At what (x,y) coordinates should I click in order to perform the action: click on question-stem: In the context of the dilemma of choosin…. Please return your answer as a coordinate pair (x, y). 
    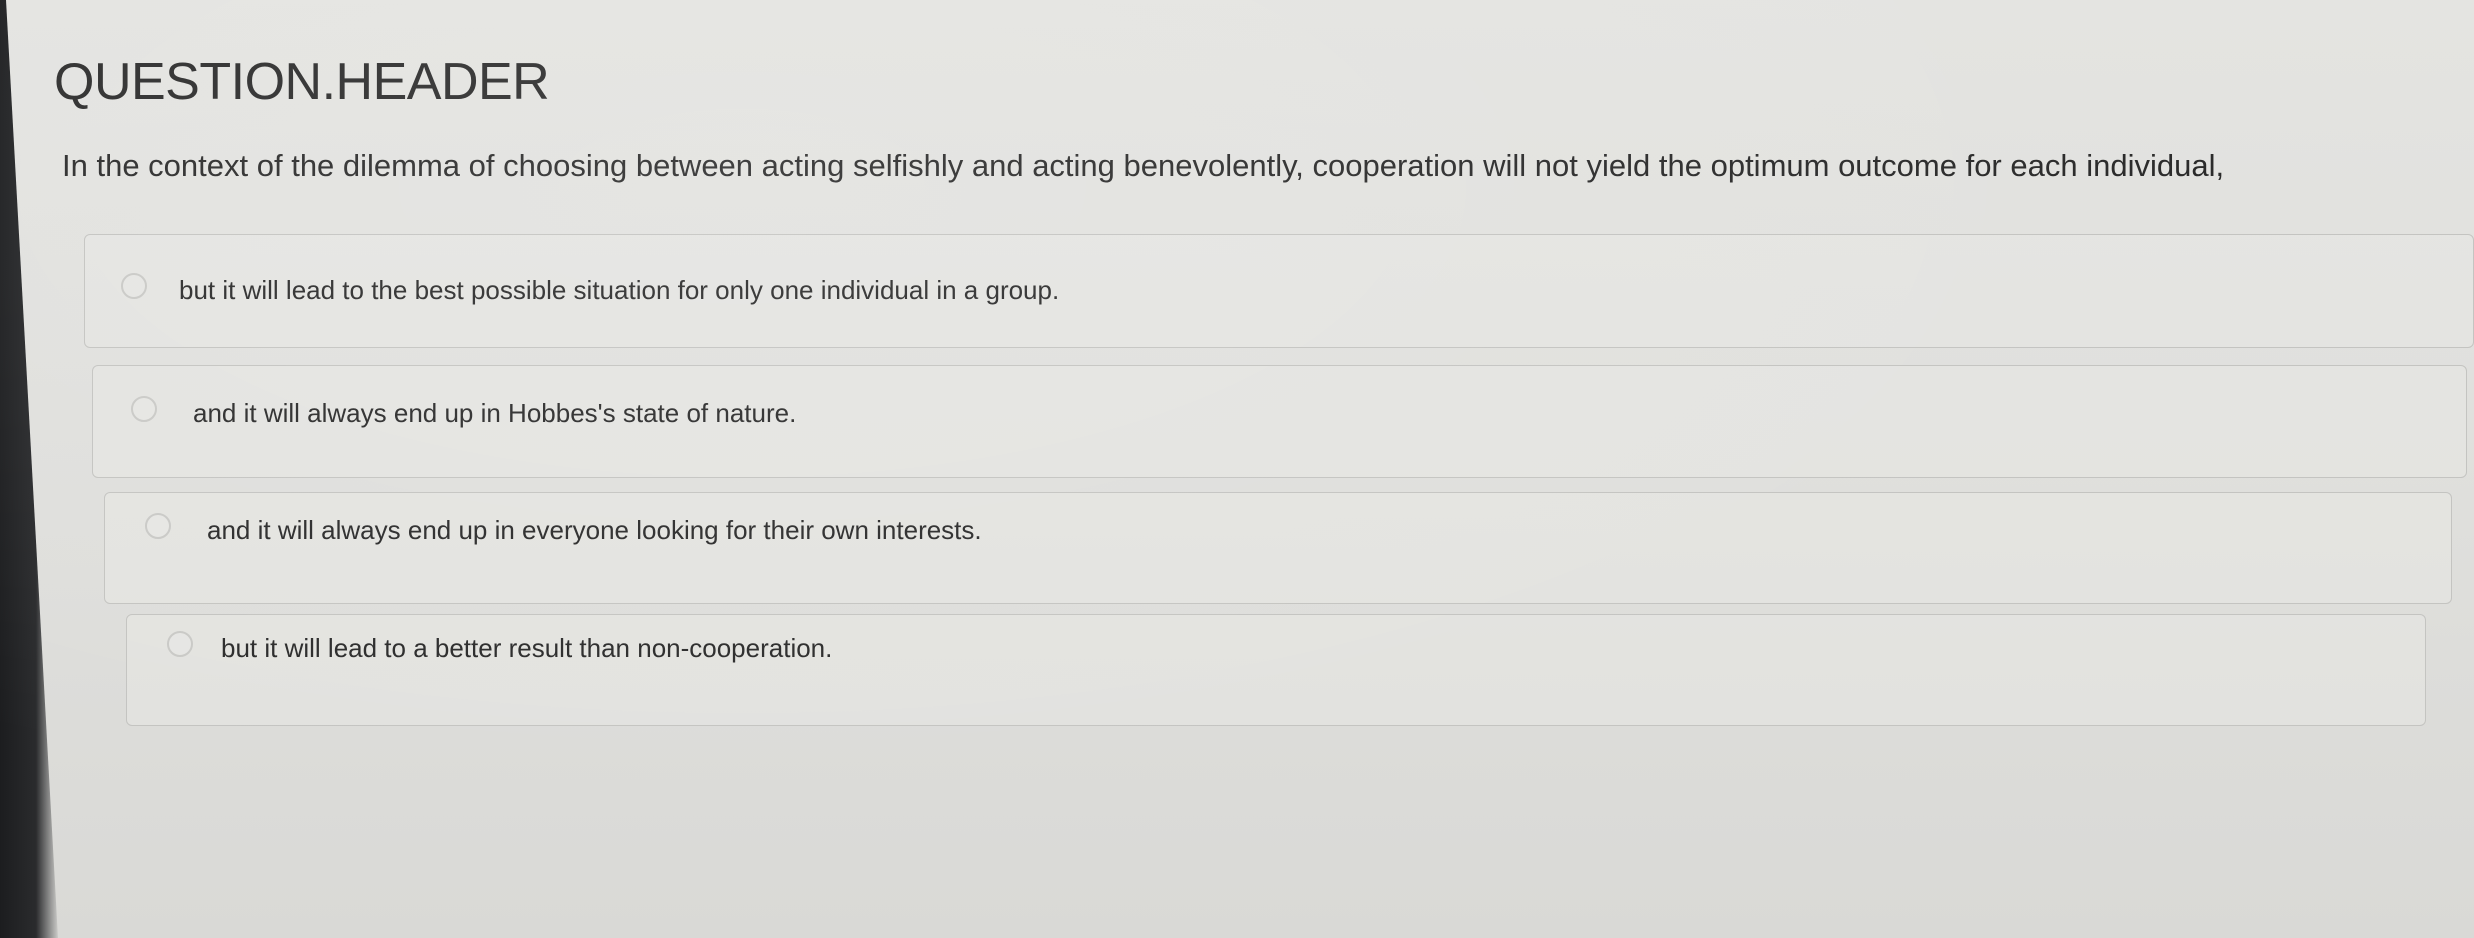
    Looking at the image, I should click on (1143, 165).